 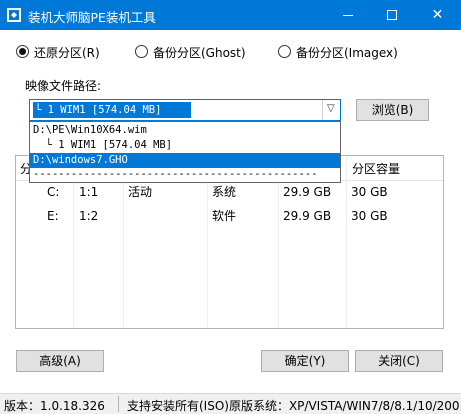 I want to click on close-window-button: ✕, so click(x=437, y=15).